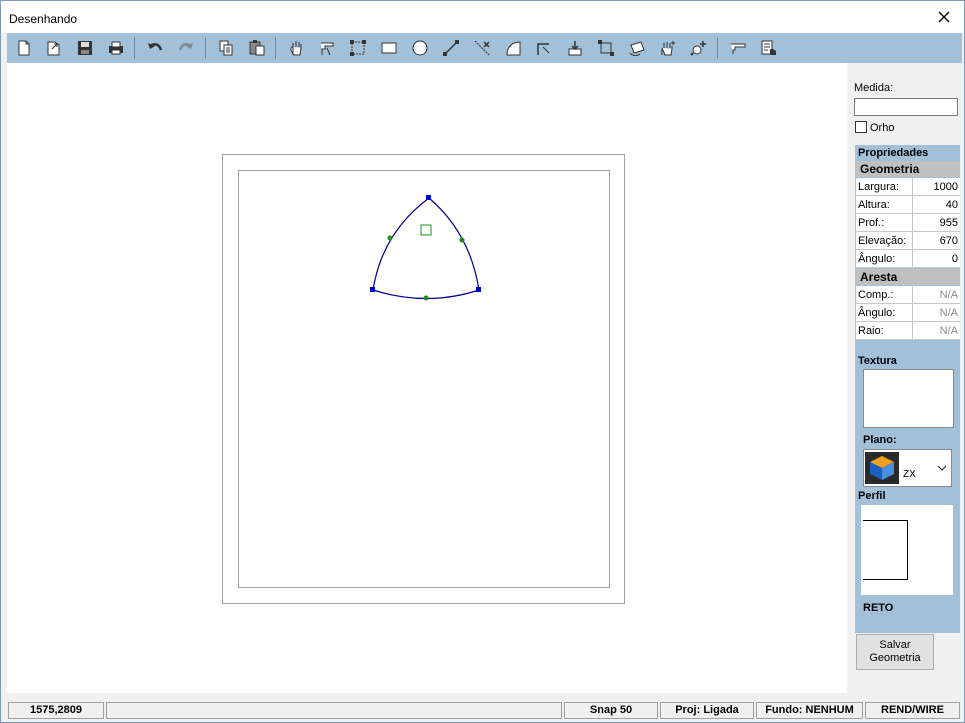 Image resolution: width=965 pixels, height=723 pixels. What do you see at coordinates (908, 223) in the screenshot?
I see `geometria-row-prof: Prof.: 955` at bounding box center [908, 223].